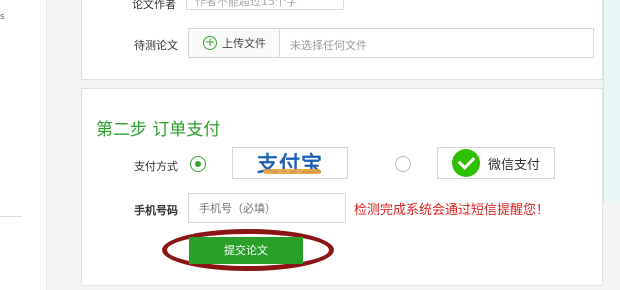 Image resolution: width=620 pixels, height=290 pixels. I want to click on alipay-option: 支付宝, so click(290, 163).